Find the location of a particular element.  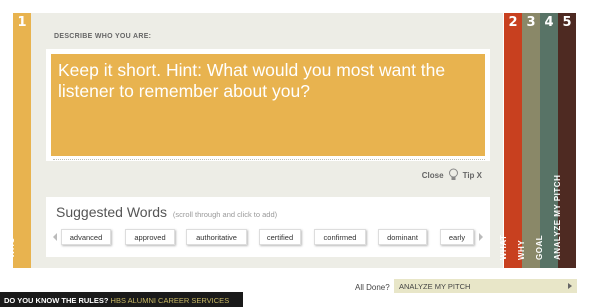

step-label: ANALYZE MY PITCH is located at coordinates (557, 217).